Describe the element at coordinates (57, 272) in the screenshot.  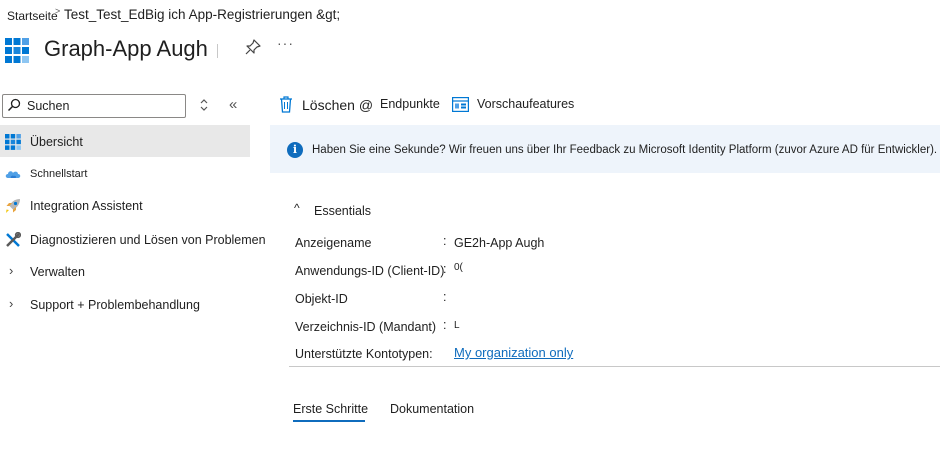
I see `sidebar-item-label: Verwalten` at that location.